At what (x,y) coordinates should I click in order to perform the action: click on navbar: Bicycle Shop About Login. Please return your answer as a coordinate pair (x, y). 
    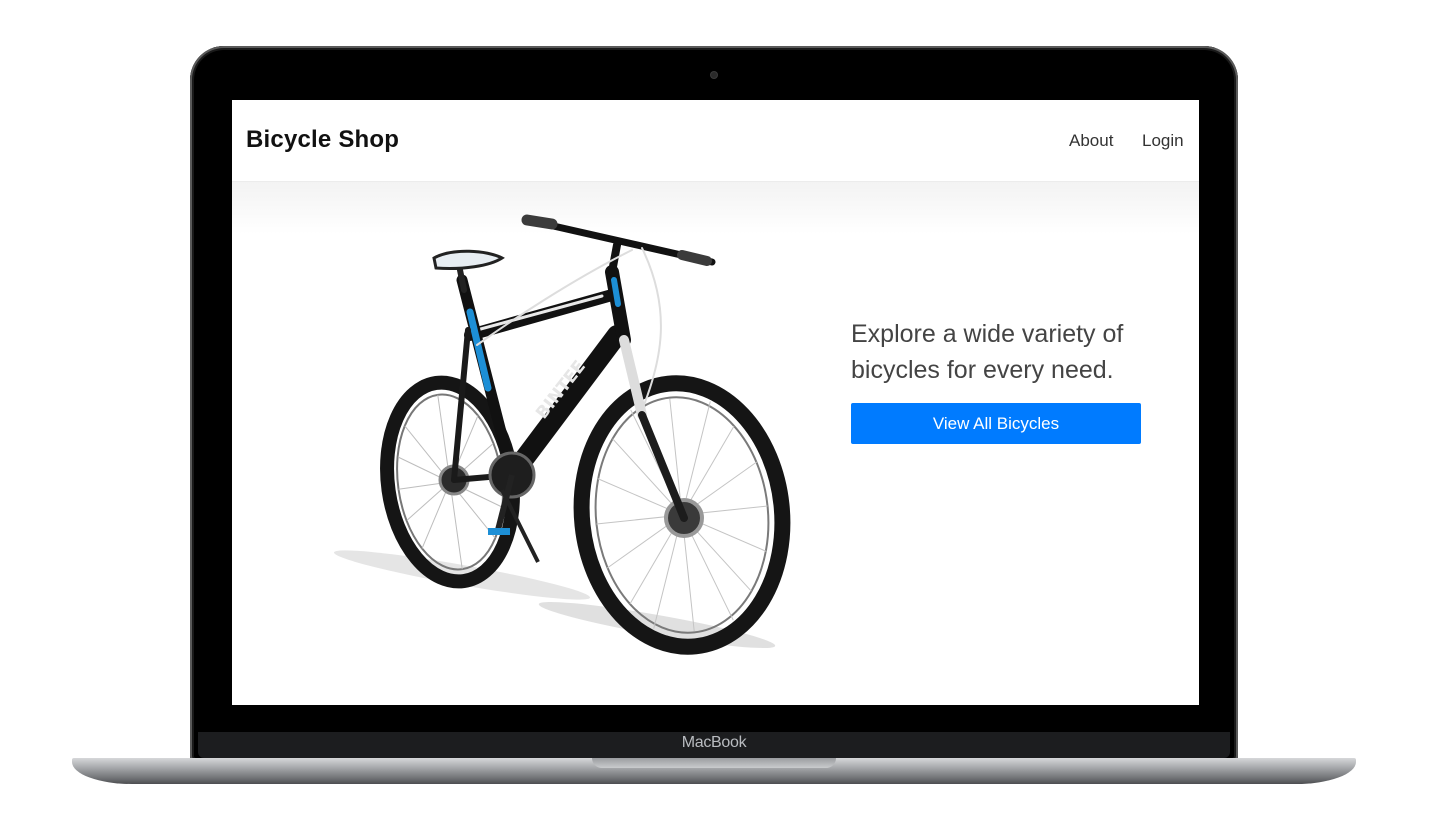
    Looking at the image, I should click on (715, 141).